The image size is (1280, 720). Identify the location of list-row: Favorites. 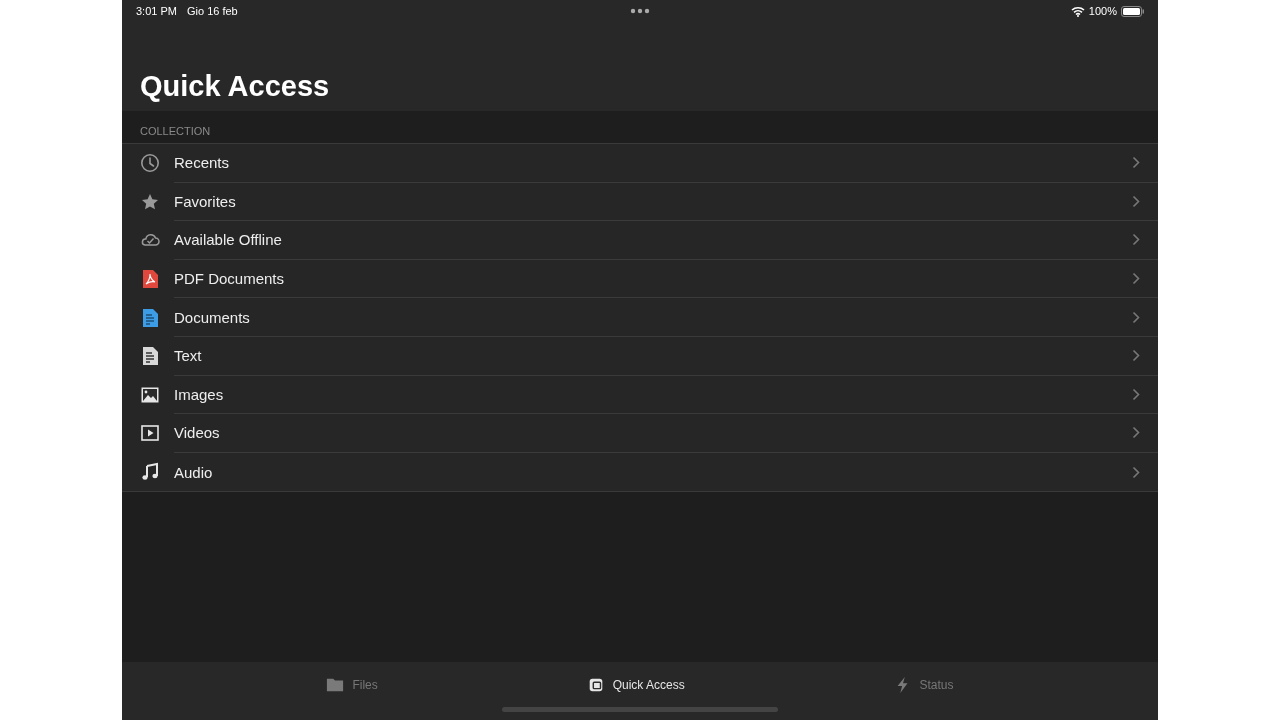
(640, 202).